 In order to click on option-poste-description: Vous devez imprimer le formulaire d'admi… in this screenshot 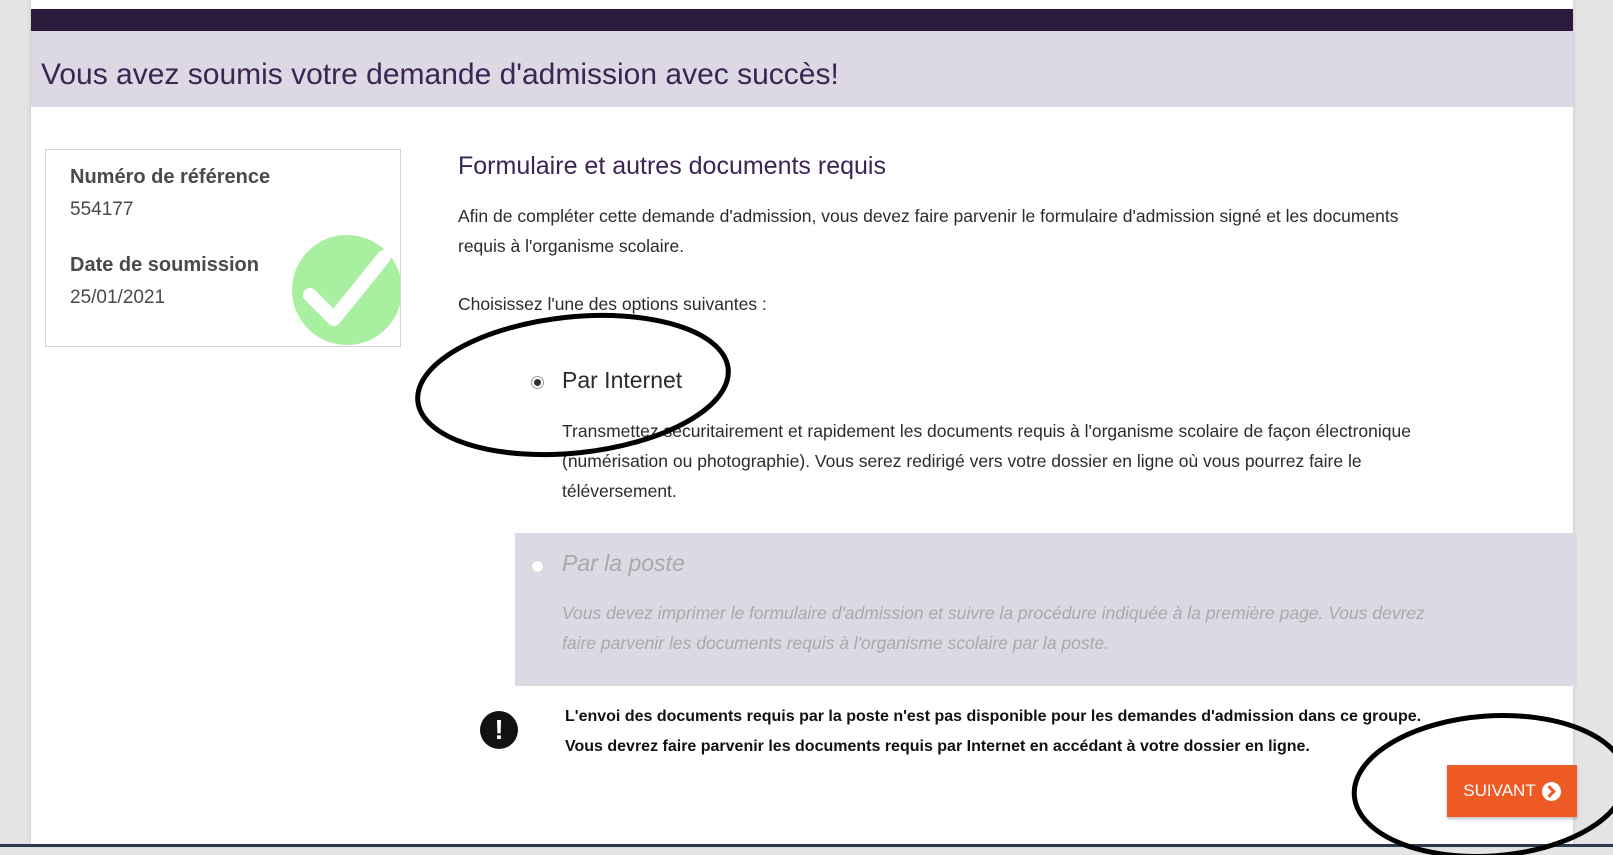, I will do `click(993, 628)`.